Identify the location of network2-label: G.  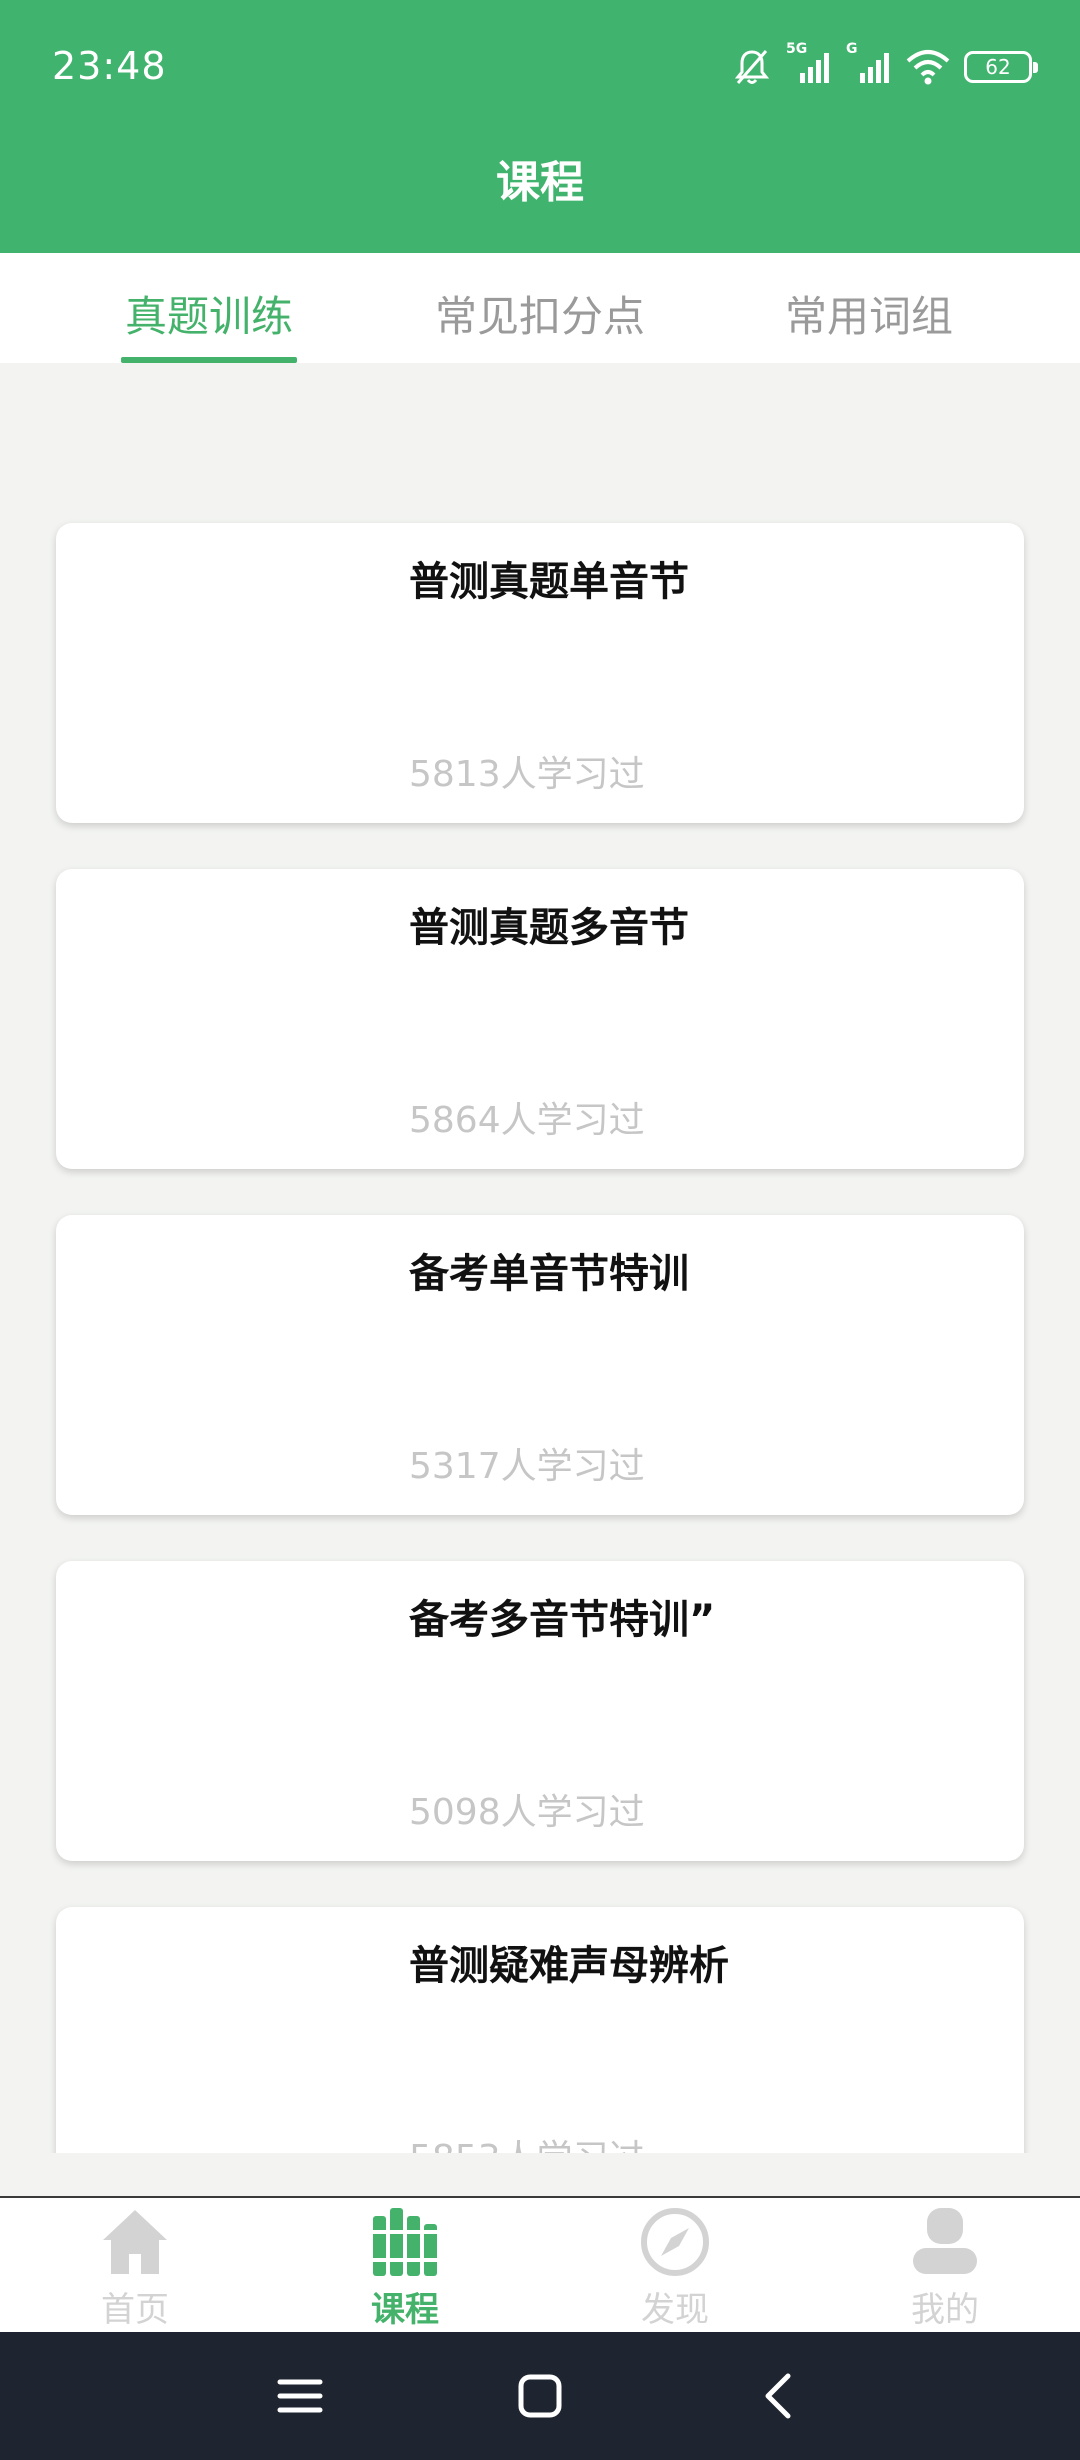
(852, 49).